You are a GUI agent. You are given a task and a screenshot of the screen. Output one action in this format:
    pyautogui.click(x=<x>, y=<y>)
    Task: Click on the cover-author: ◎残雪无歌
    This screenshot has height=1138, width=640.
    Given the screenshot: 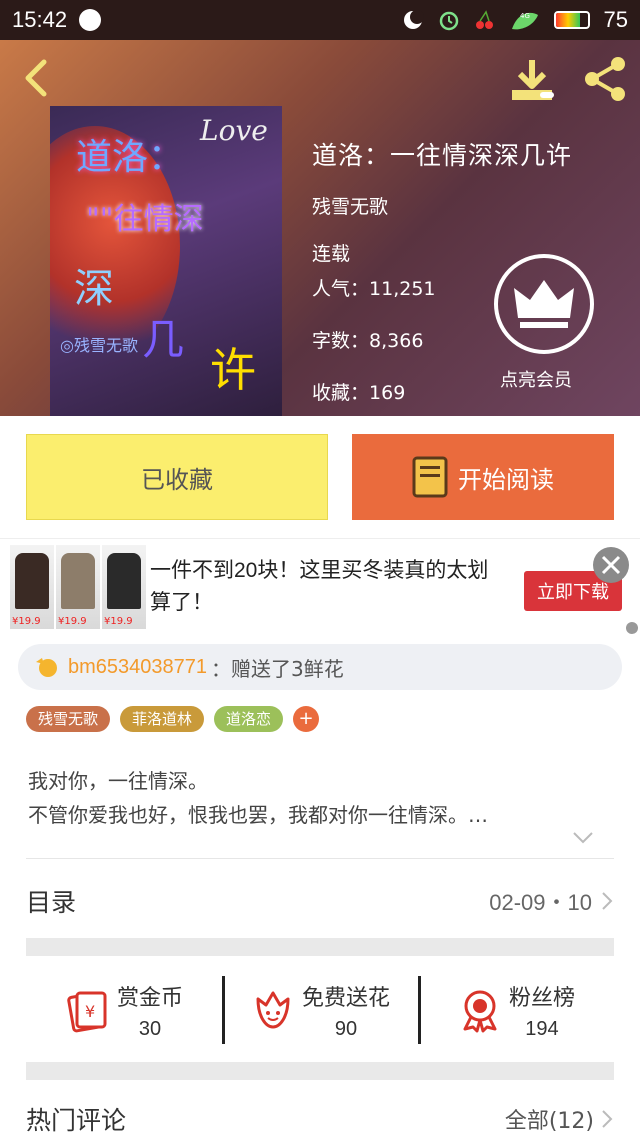 What is the action you would take?
    pyautogui.click(x=99, y=345)
    